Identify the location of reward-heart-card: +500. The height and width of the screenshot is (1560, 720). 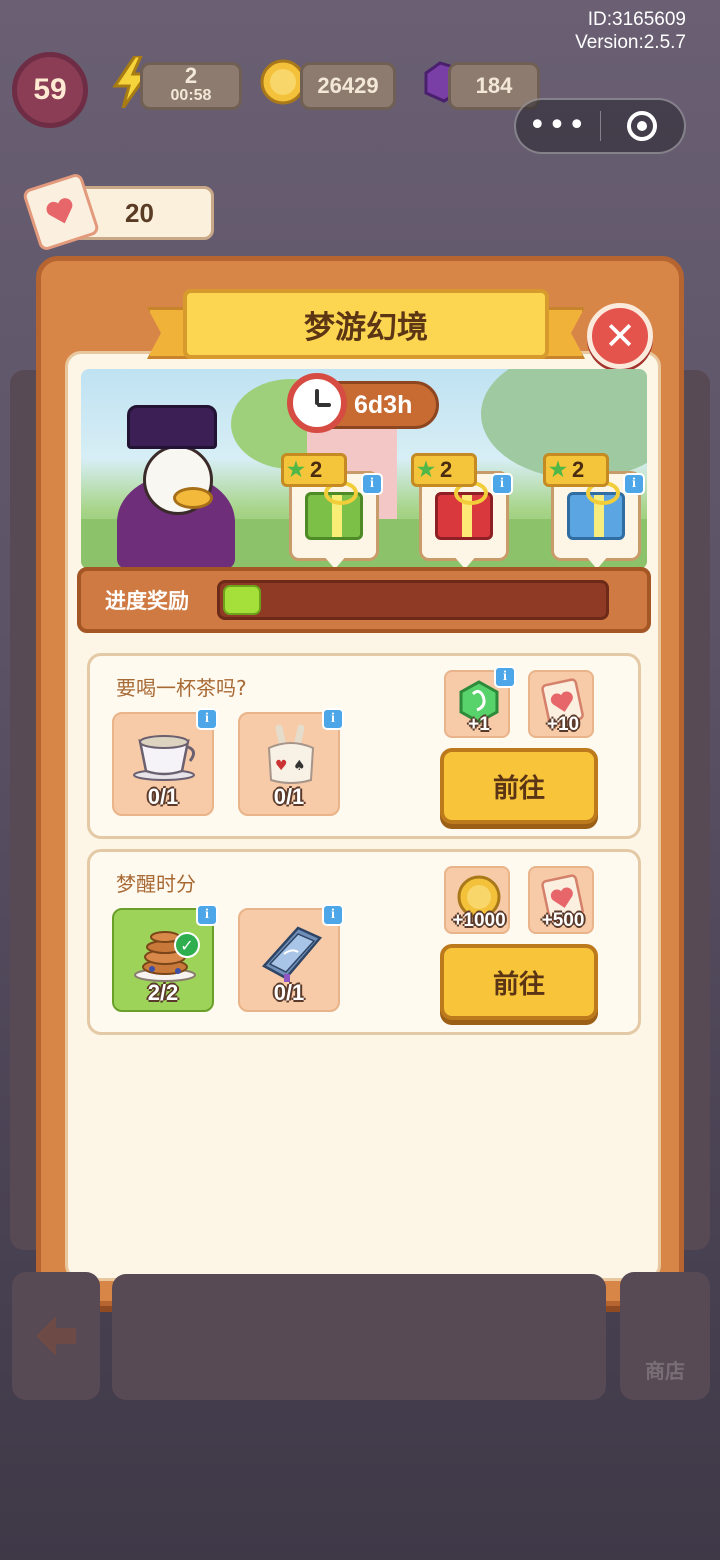
(561, 900).